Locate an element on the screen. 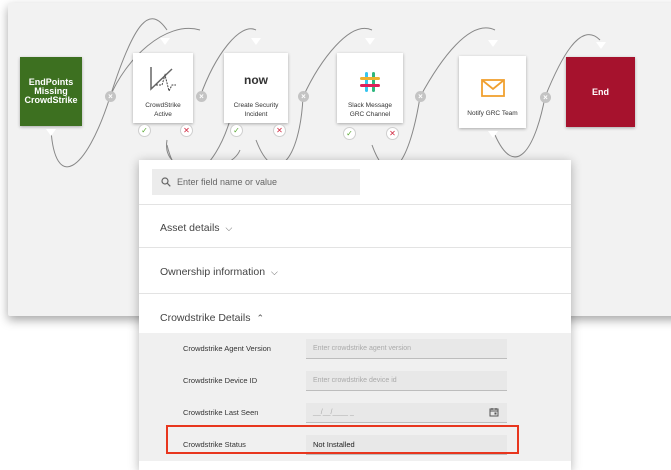  start-node-label: EndPoints Missing CrowdStrike is located at coordinates (51, 91).